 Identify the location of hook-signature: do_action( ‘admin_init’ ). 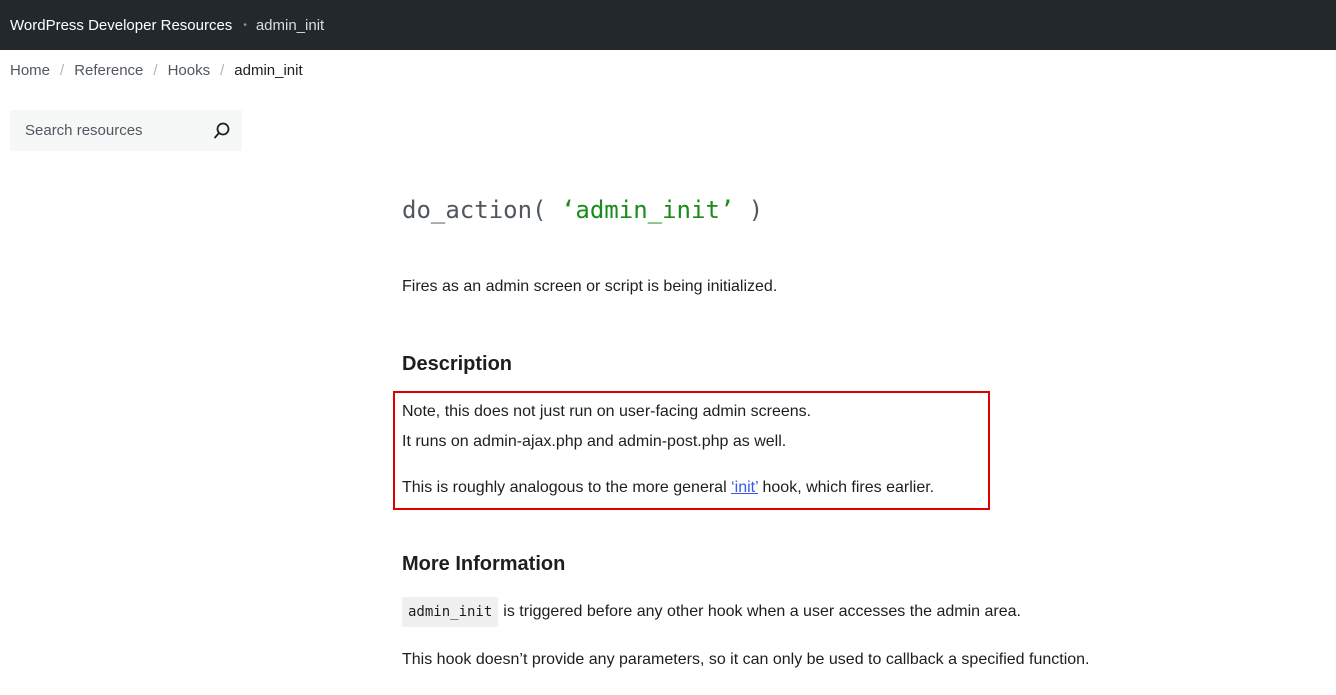
(582, 210).